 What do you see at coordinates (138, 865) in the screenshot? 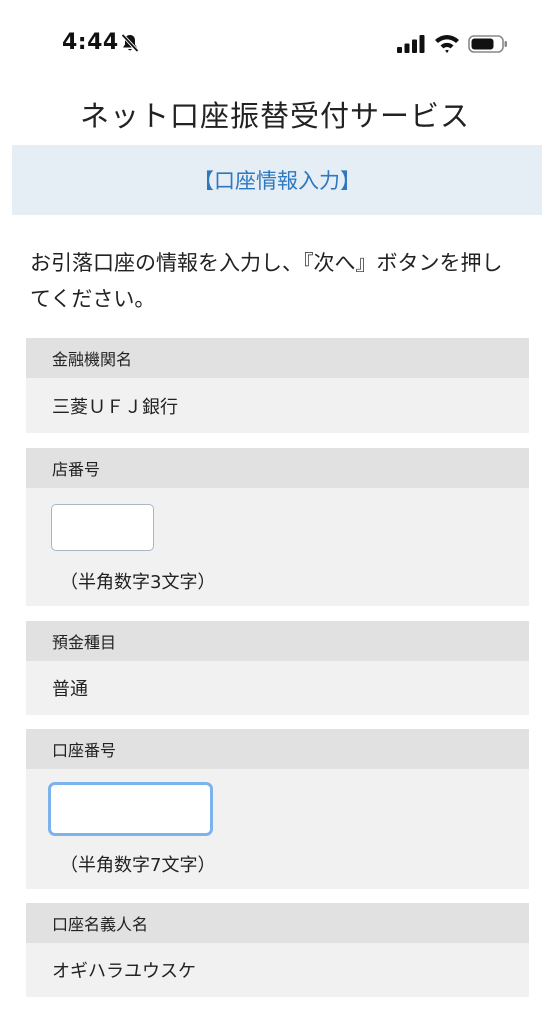
I see `account-number-hint: （半角数字7文字）` at bounding box center [138, 865].